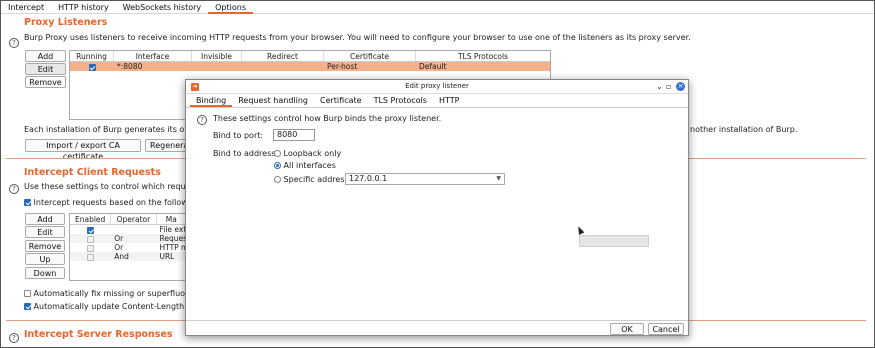  Describe the element at coordinates (92, 172) in the screenshot. I see `intercept-client-title: Intercept Client Requests` at that location.